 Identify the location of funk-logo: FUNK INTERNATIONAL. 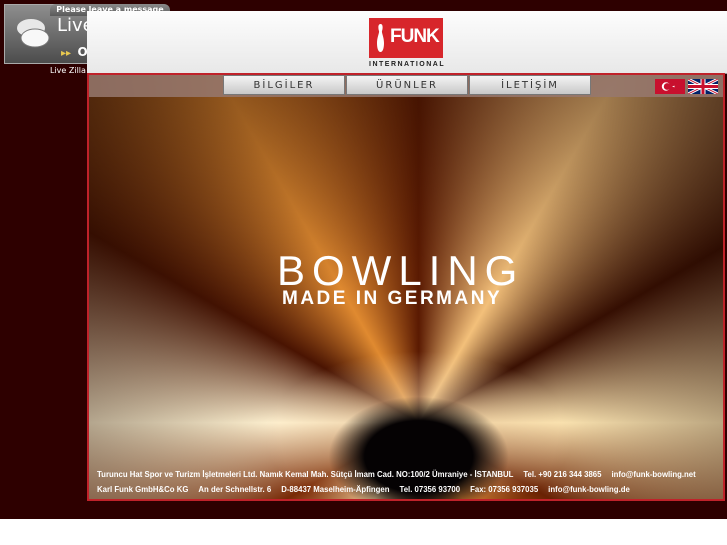
(407, 47).